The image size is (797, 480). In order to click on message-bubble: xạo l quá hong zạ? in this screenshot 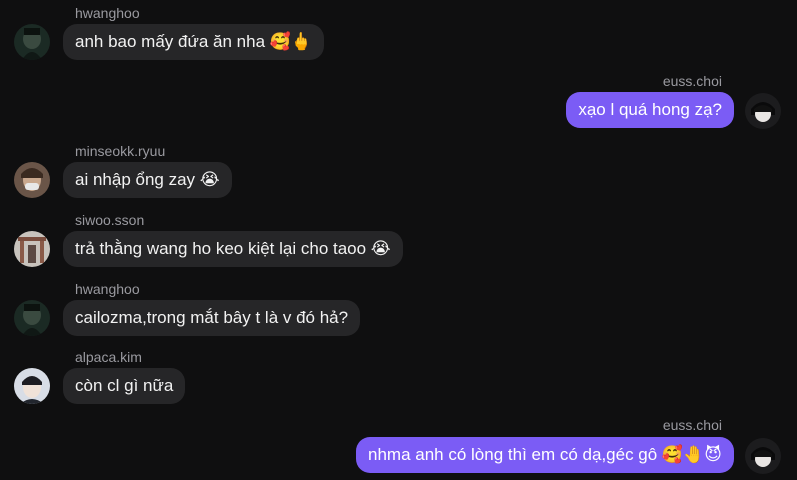, I will do `click(650, 110)`.